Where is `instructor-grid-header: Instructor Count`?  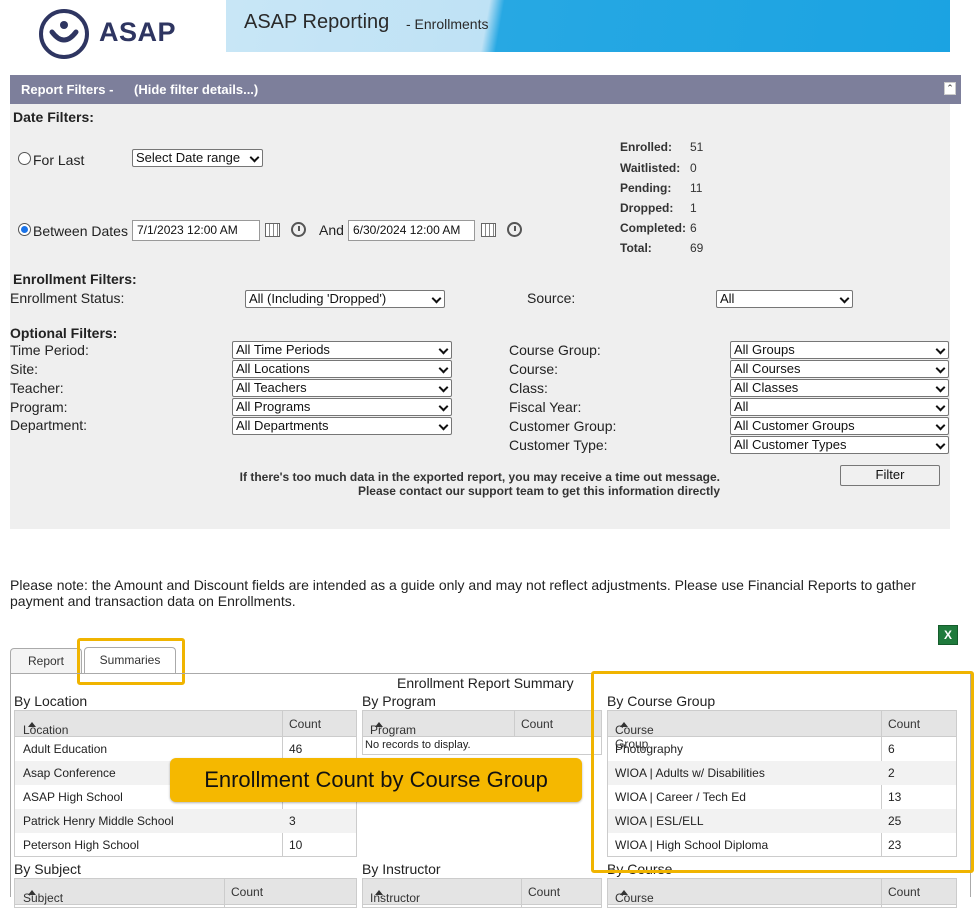
instructor-grid-header: Instructor Count is located at coordinates (482, 892).